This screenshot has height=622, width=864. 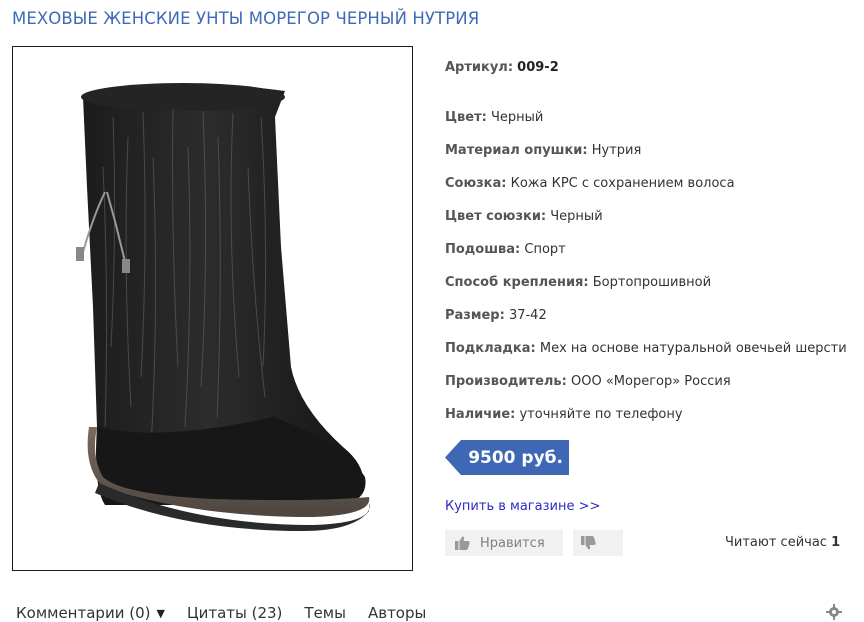 I want to click on tab-comments: Комментарии (0), so click(x=83, y=613).